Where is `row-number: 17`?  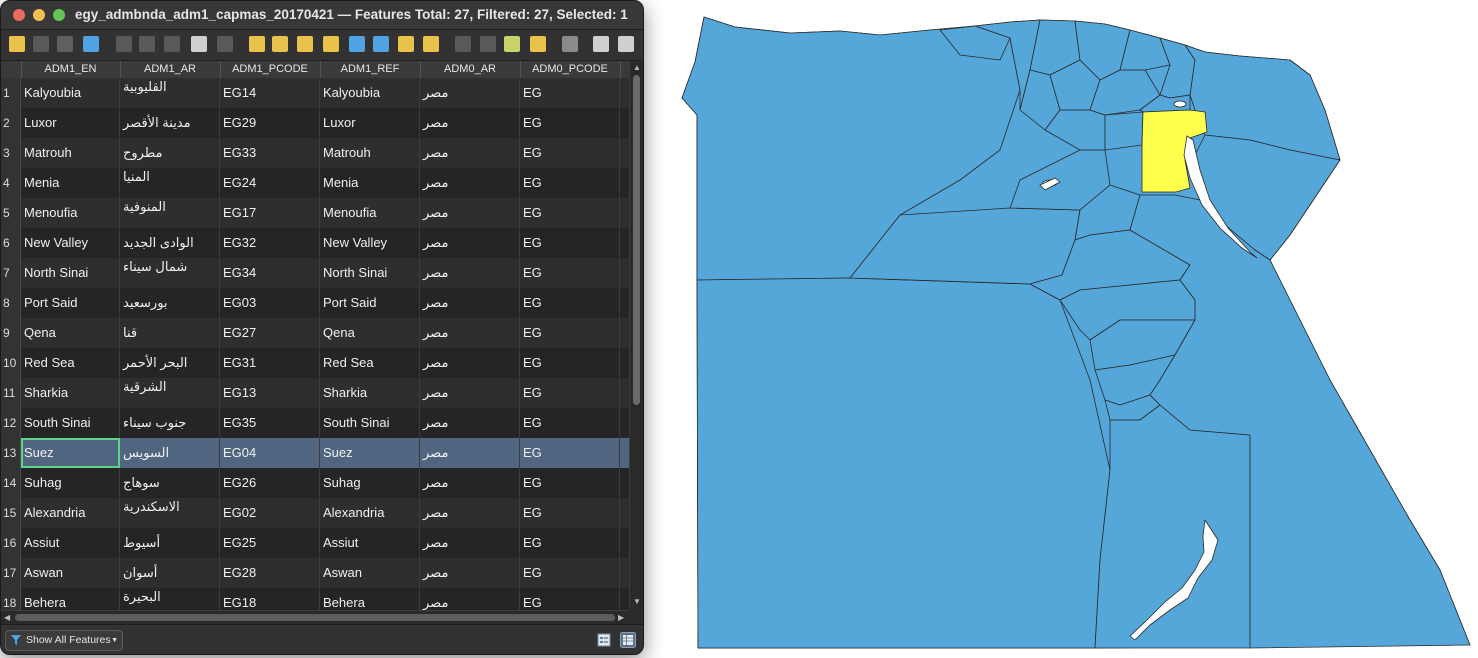
row-number: 17 is located at coordinates (11, 573).